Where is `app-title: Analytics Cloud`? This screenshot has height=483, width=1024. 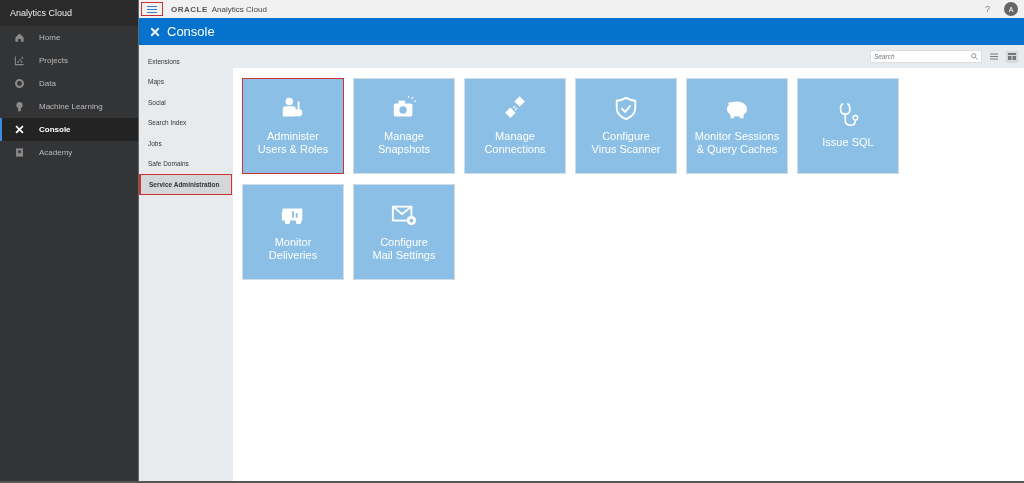 app-title: Analytics Cloud is located at coordinates (69, 13).